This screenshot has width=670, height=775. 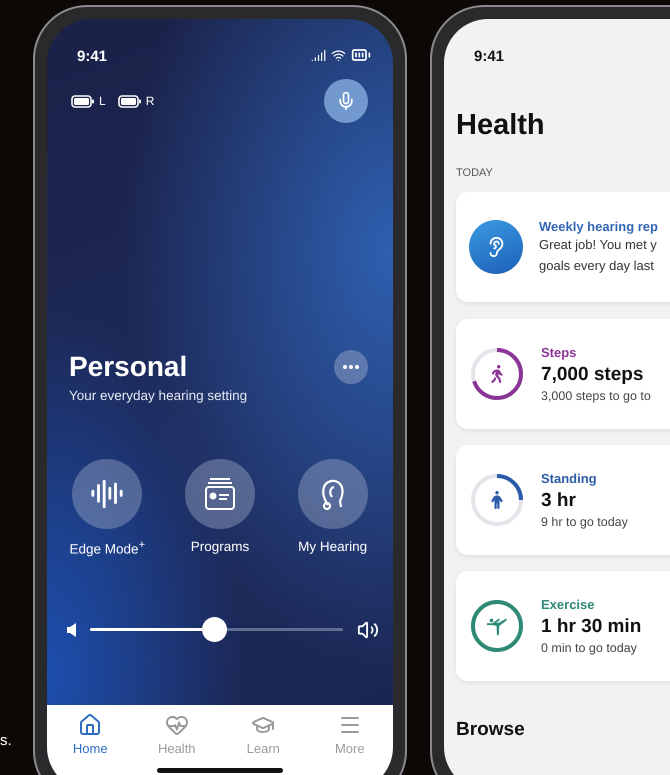 What do you see at coordinates (569, 478) in the screenshot?
I see `activity-label: Standing` at bounding box center [569, 478].